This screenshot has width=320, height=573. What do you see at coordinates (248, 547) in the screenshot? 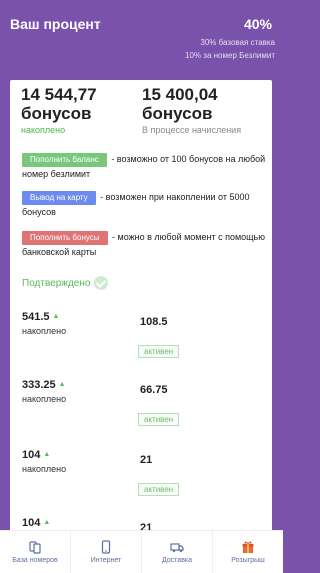
I see `gift-icon` at bounding box center [248, 547].